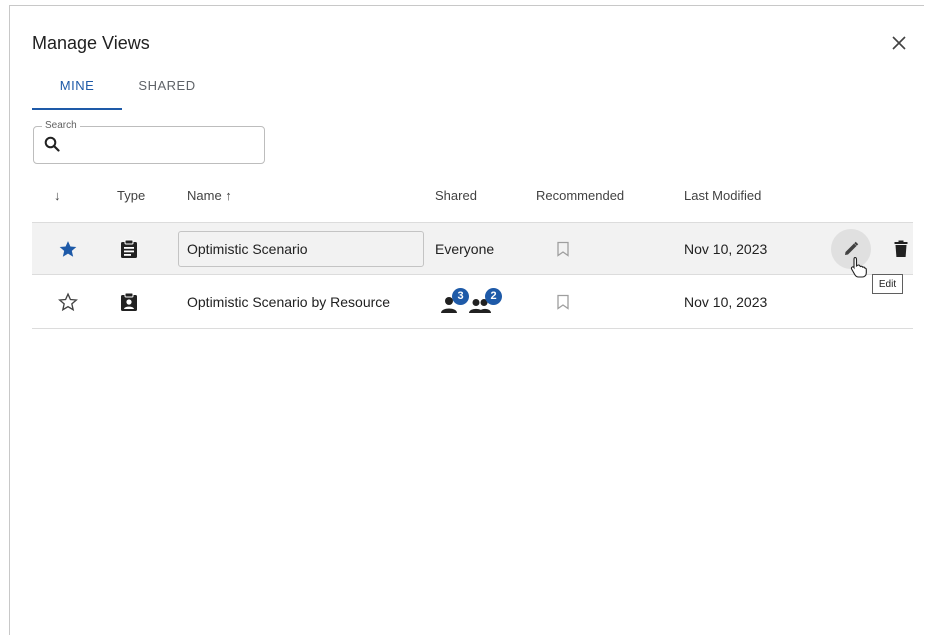  I want to click on column-last-modified: Last Modified, so click(722, 196).